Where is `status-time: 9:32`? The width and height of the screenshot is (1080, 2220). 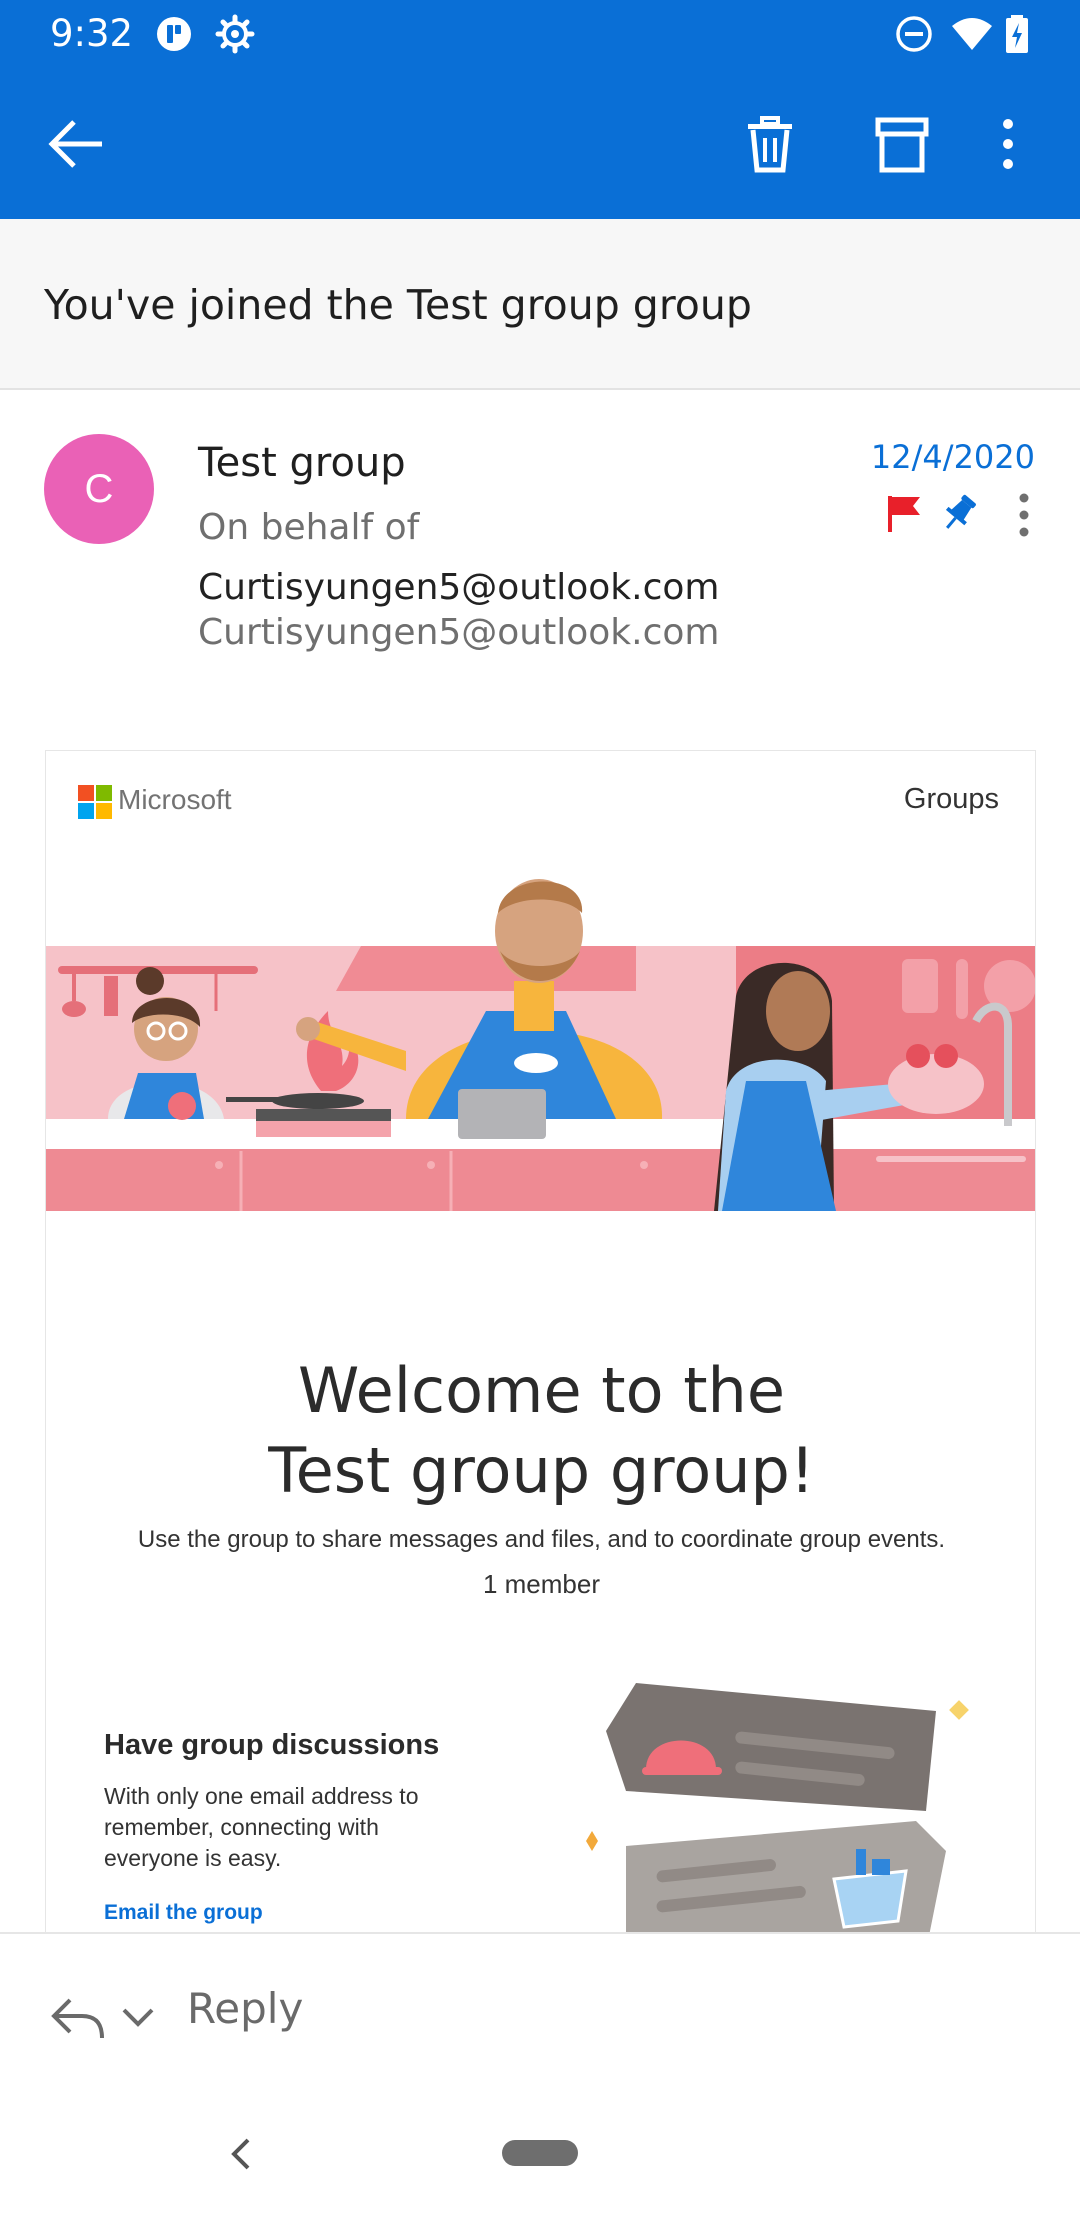 status-time: 9:32 is located at coordinates (92, 33).